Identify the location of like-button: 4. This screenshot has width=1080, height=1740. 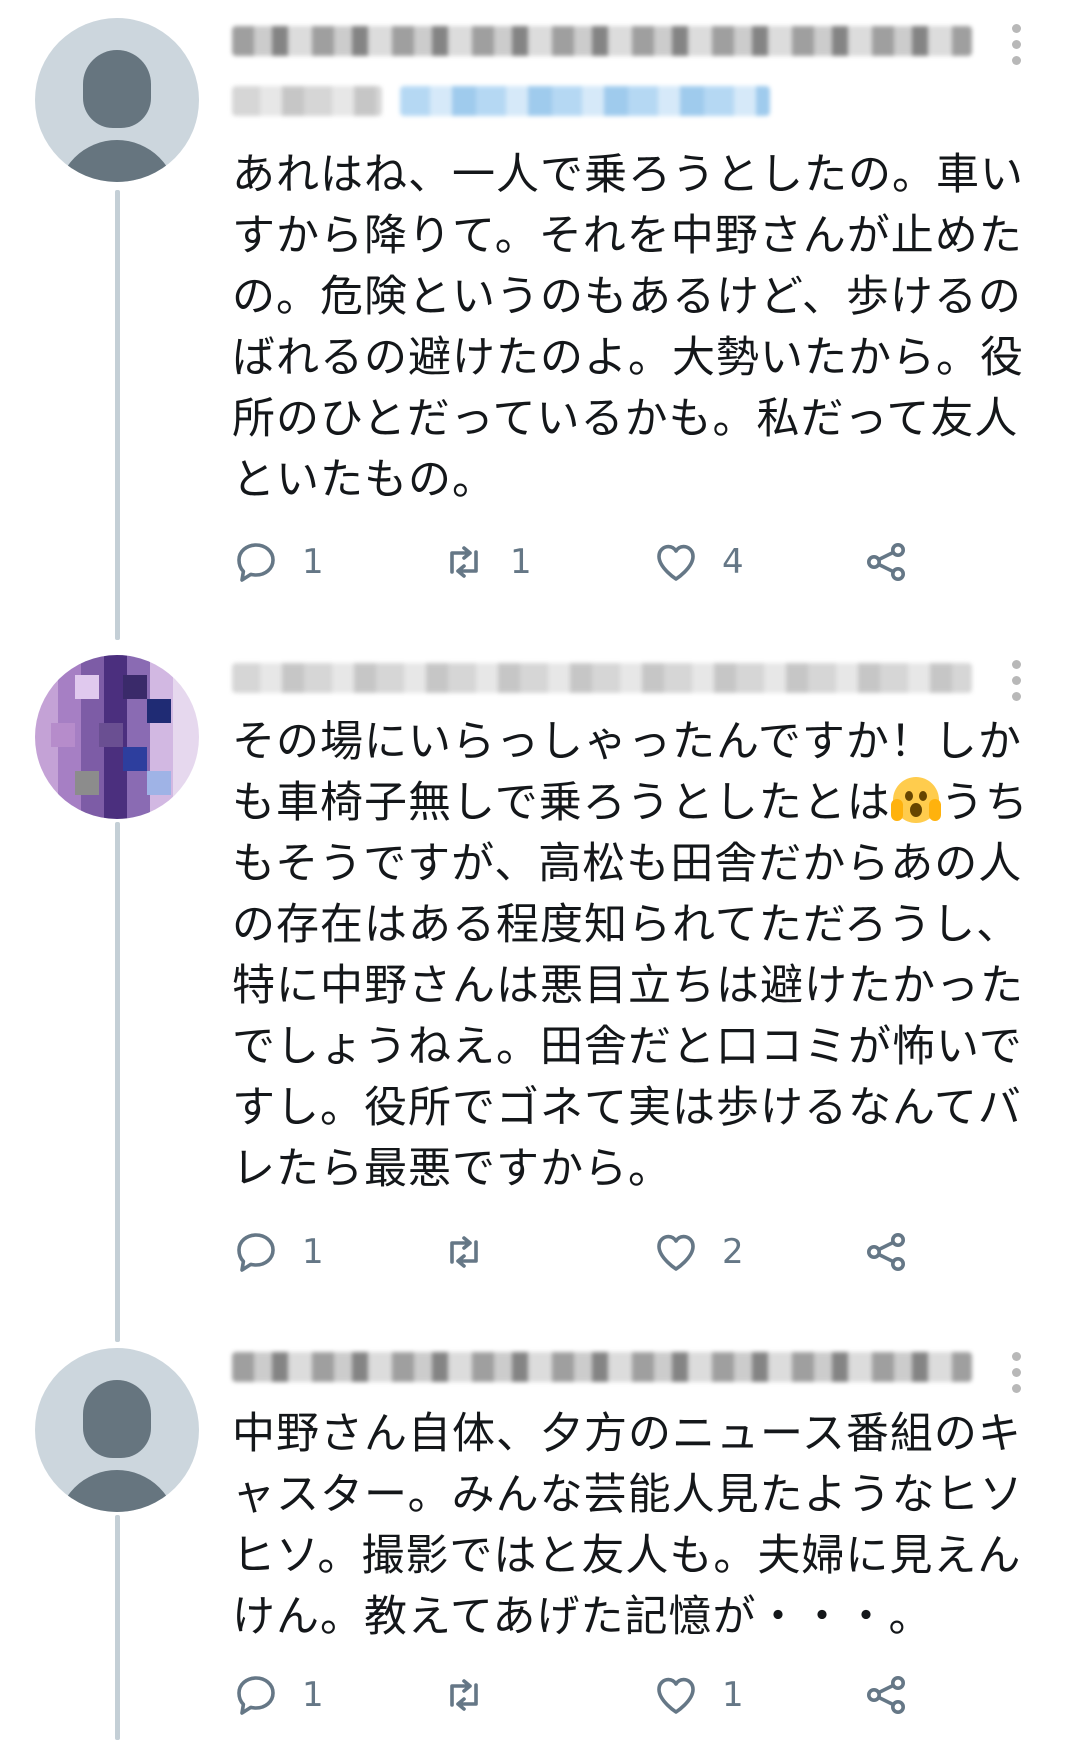
(698, 562).